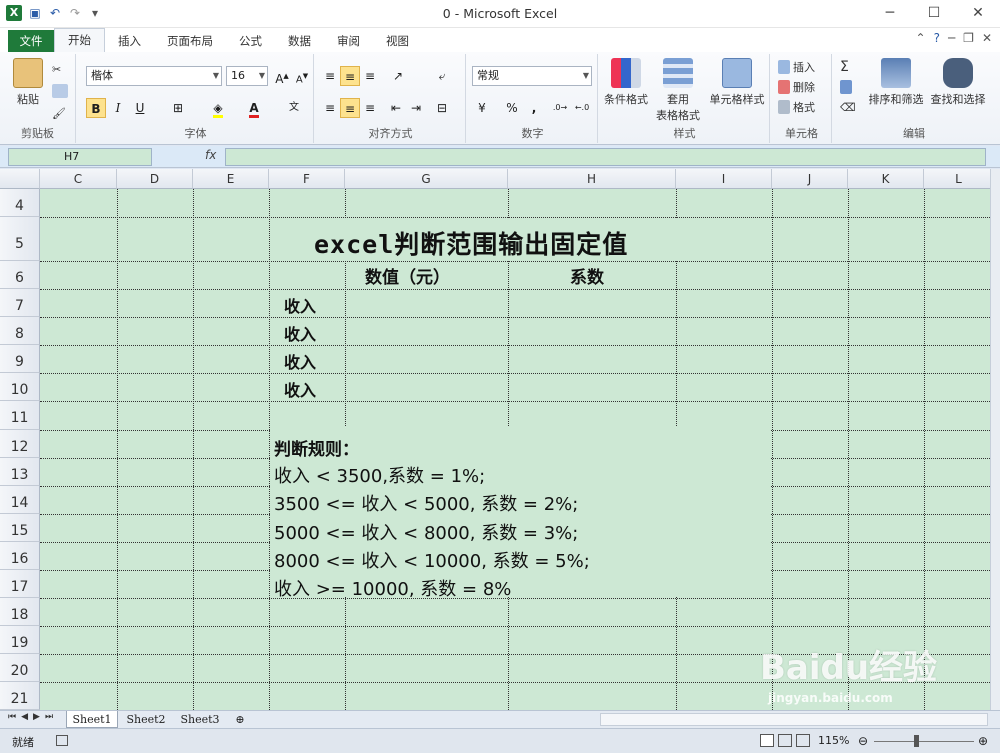  Describe the element at coordinates (240, 719) in the screenshot. I see `insert-sheet-icon: ⊕` at that location.